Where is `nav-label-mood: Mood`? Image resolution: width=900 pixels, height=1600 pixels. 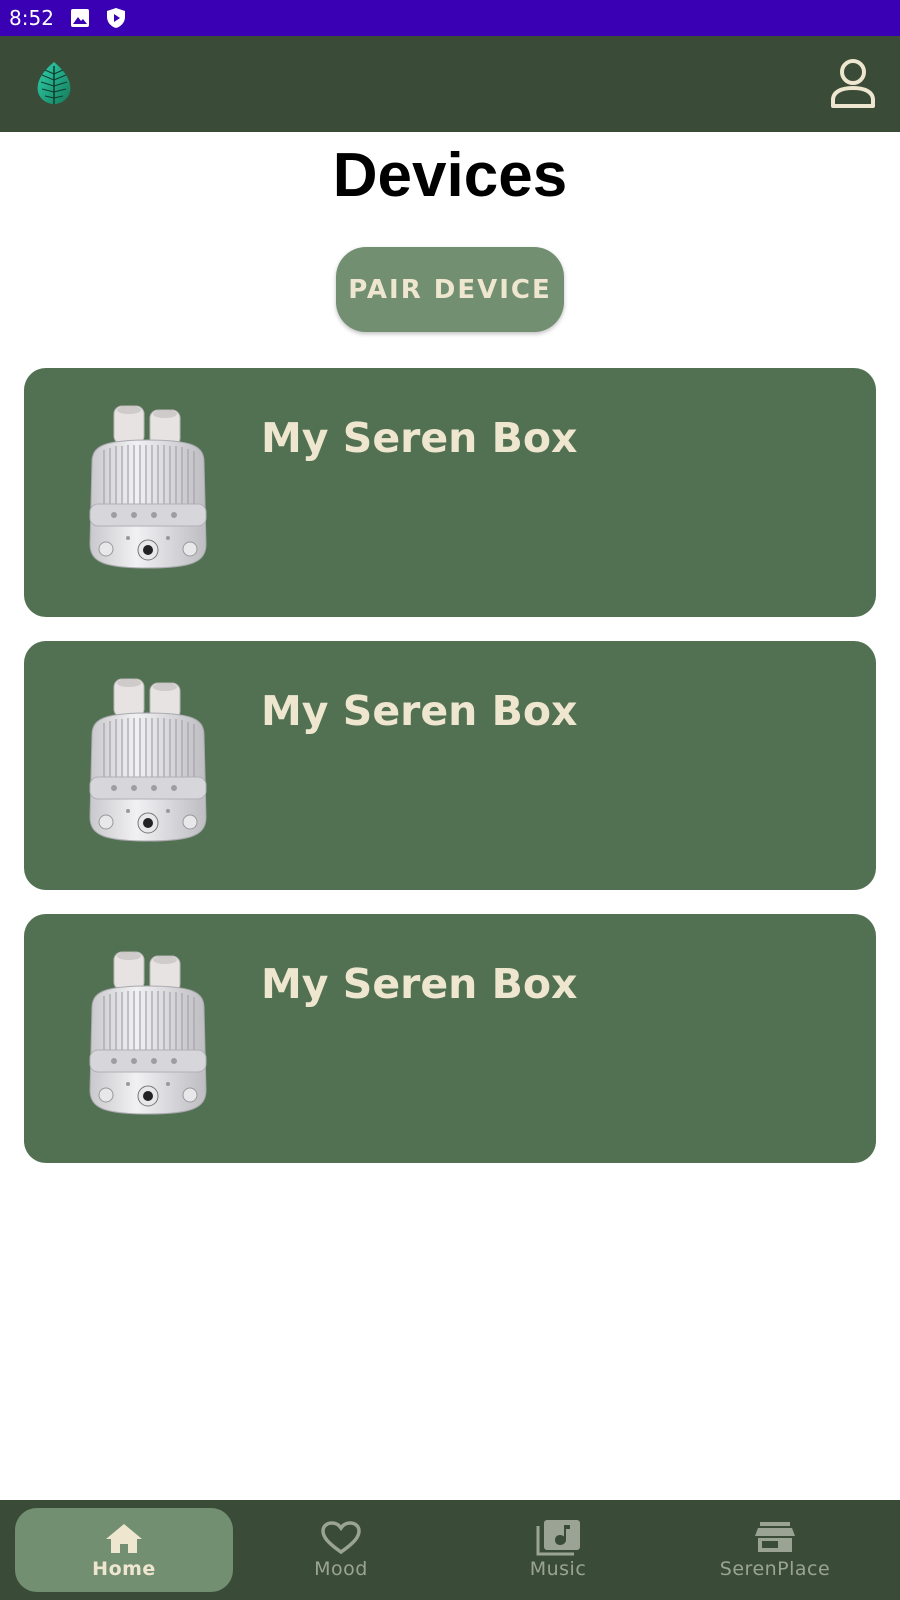 nav-label-mood: Mood is located at coordinates (341, 1569).